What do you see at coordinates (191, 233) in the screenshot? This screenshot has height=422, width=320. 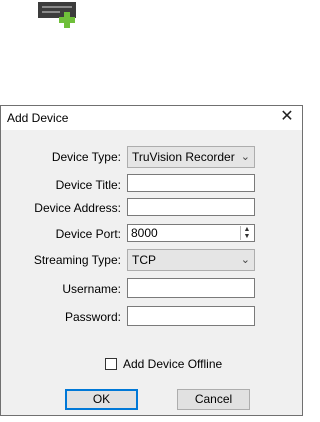 I see `device-port-field: 8000 ▲ ▼` at bounding box center [191, 233].